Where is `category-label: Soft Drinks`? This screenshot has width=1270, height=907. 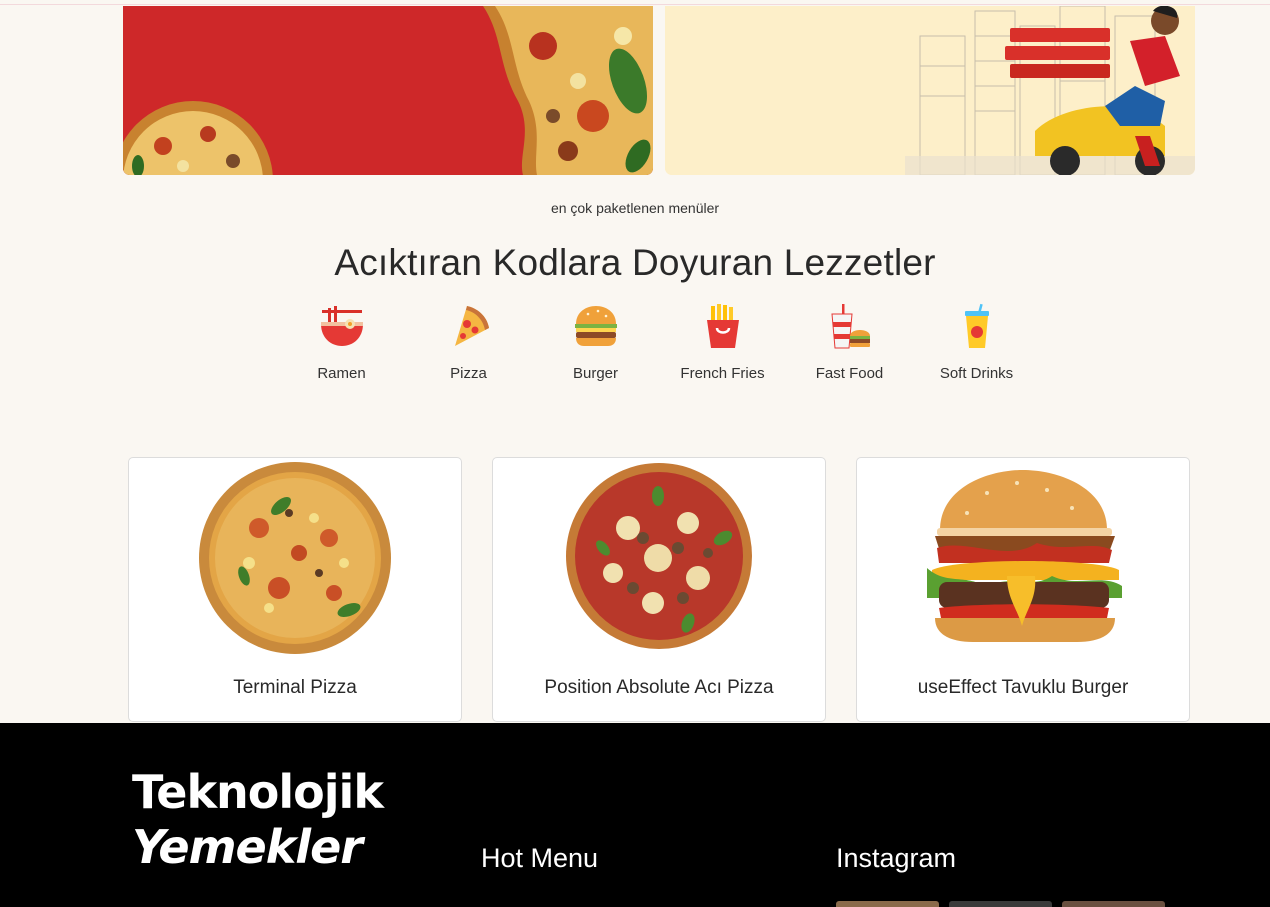 category-label: Soft Drinks is located at coordinates (976, 373).